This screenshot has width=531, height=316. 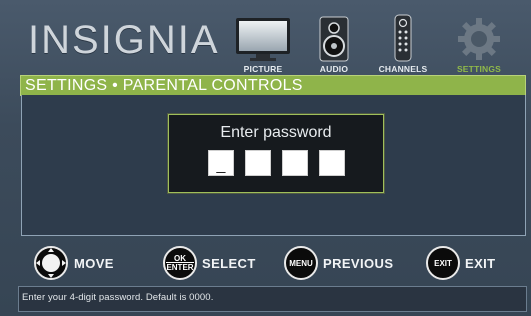 I want to click on tab-channels-label: CHANNELS, so click(x=403, y=69).